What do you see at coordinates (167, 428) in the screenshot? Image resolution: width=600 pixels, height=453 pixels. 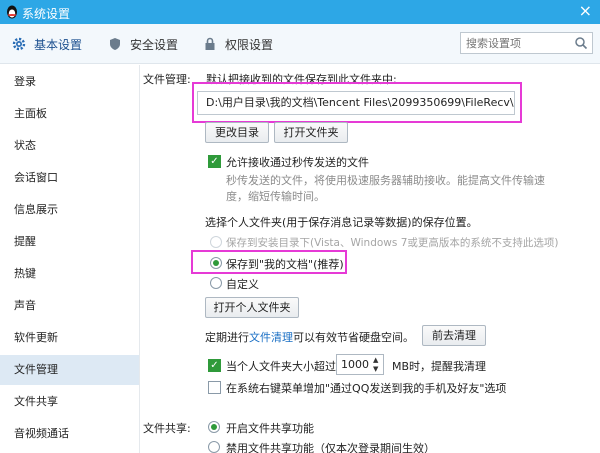 I see `file-share-section-label: 文件共享:` at bounding box center [167, 428].